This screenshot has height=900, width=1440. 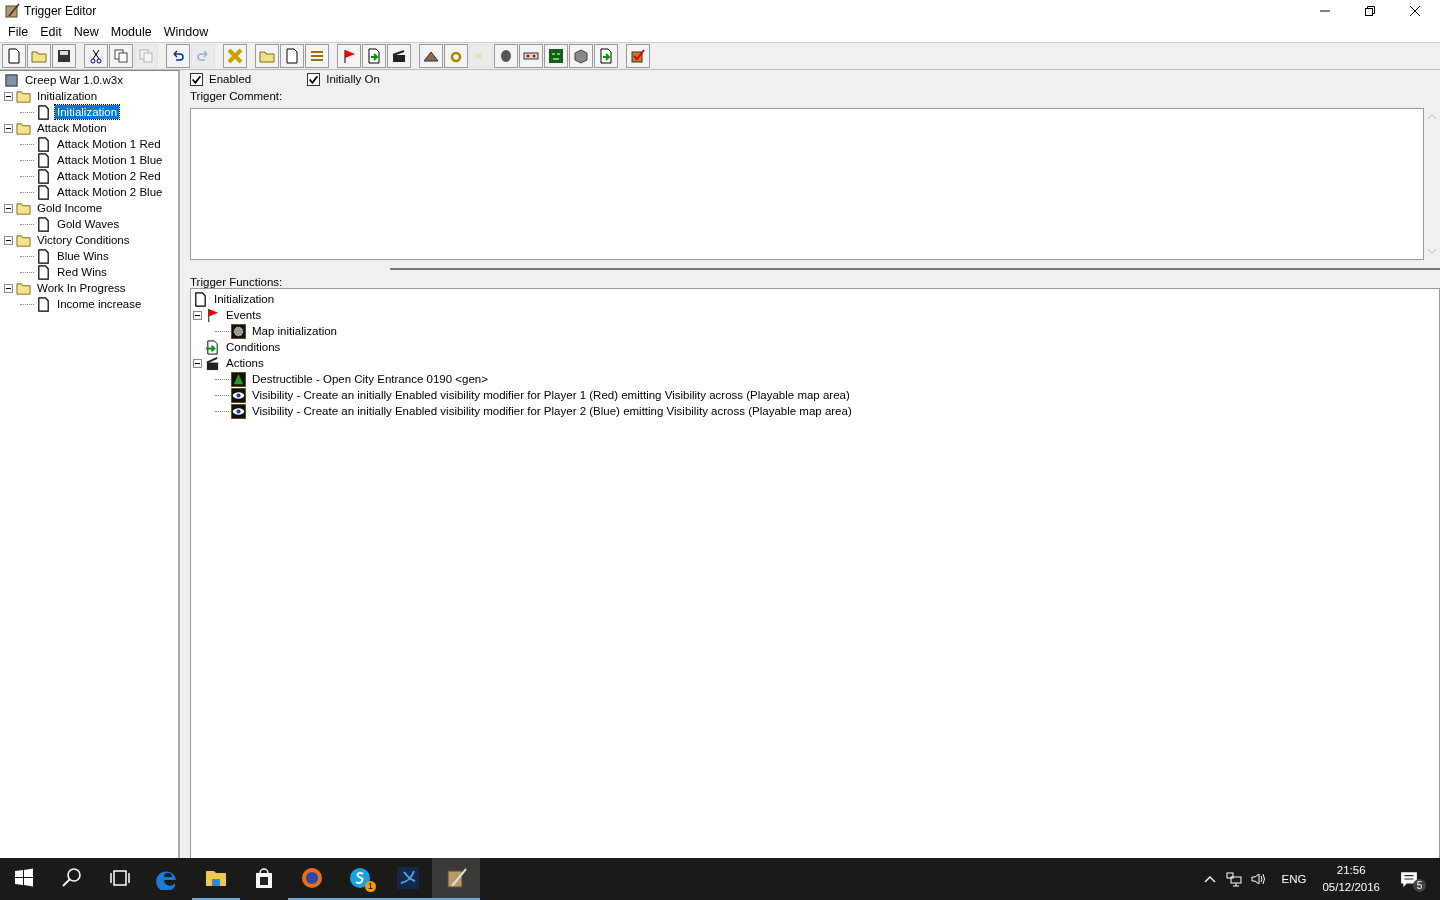 What do you see at coordinates (51, 32) in the screenshot?
I see `menu-item: Edit` at bounding box center [51, 32].